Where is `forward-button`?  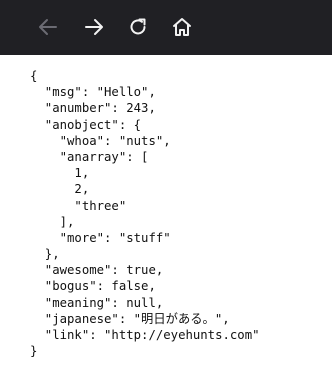 forward-button is located at coordinates (94, 27).